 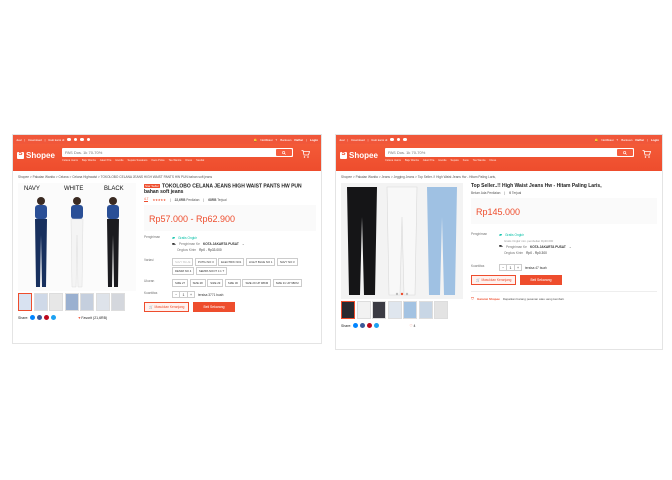 What do you see at coordinates (200, 160) in the screenshot?
I see `hint-link: Sandal` at bounding box center [200, 160].